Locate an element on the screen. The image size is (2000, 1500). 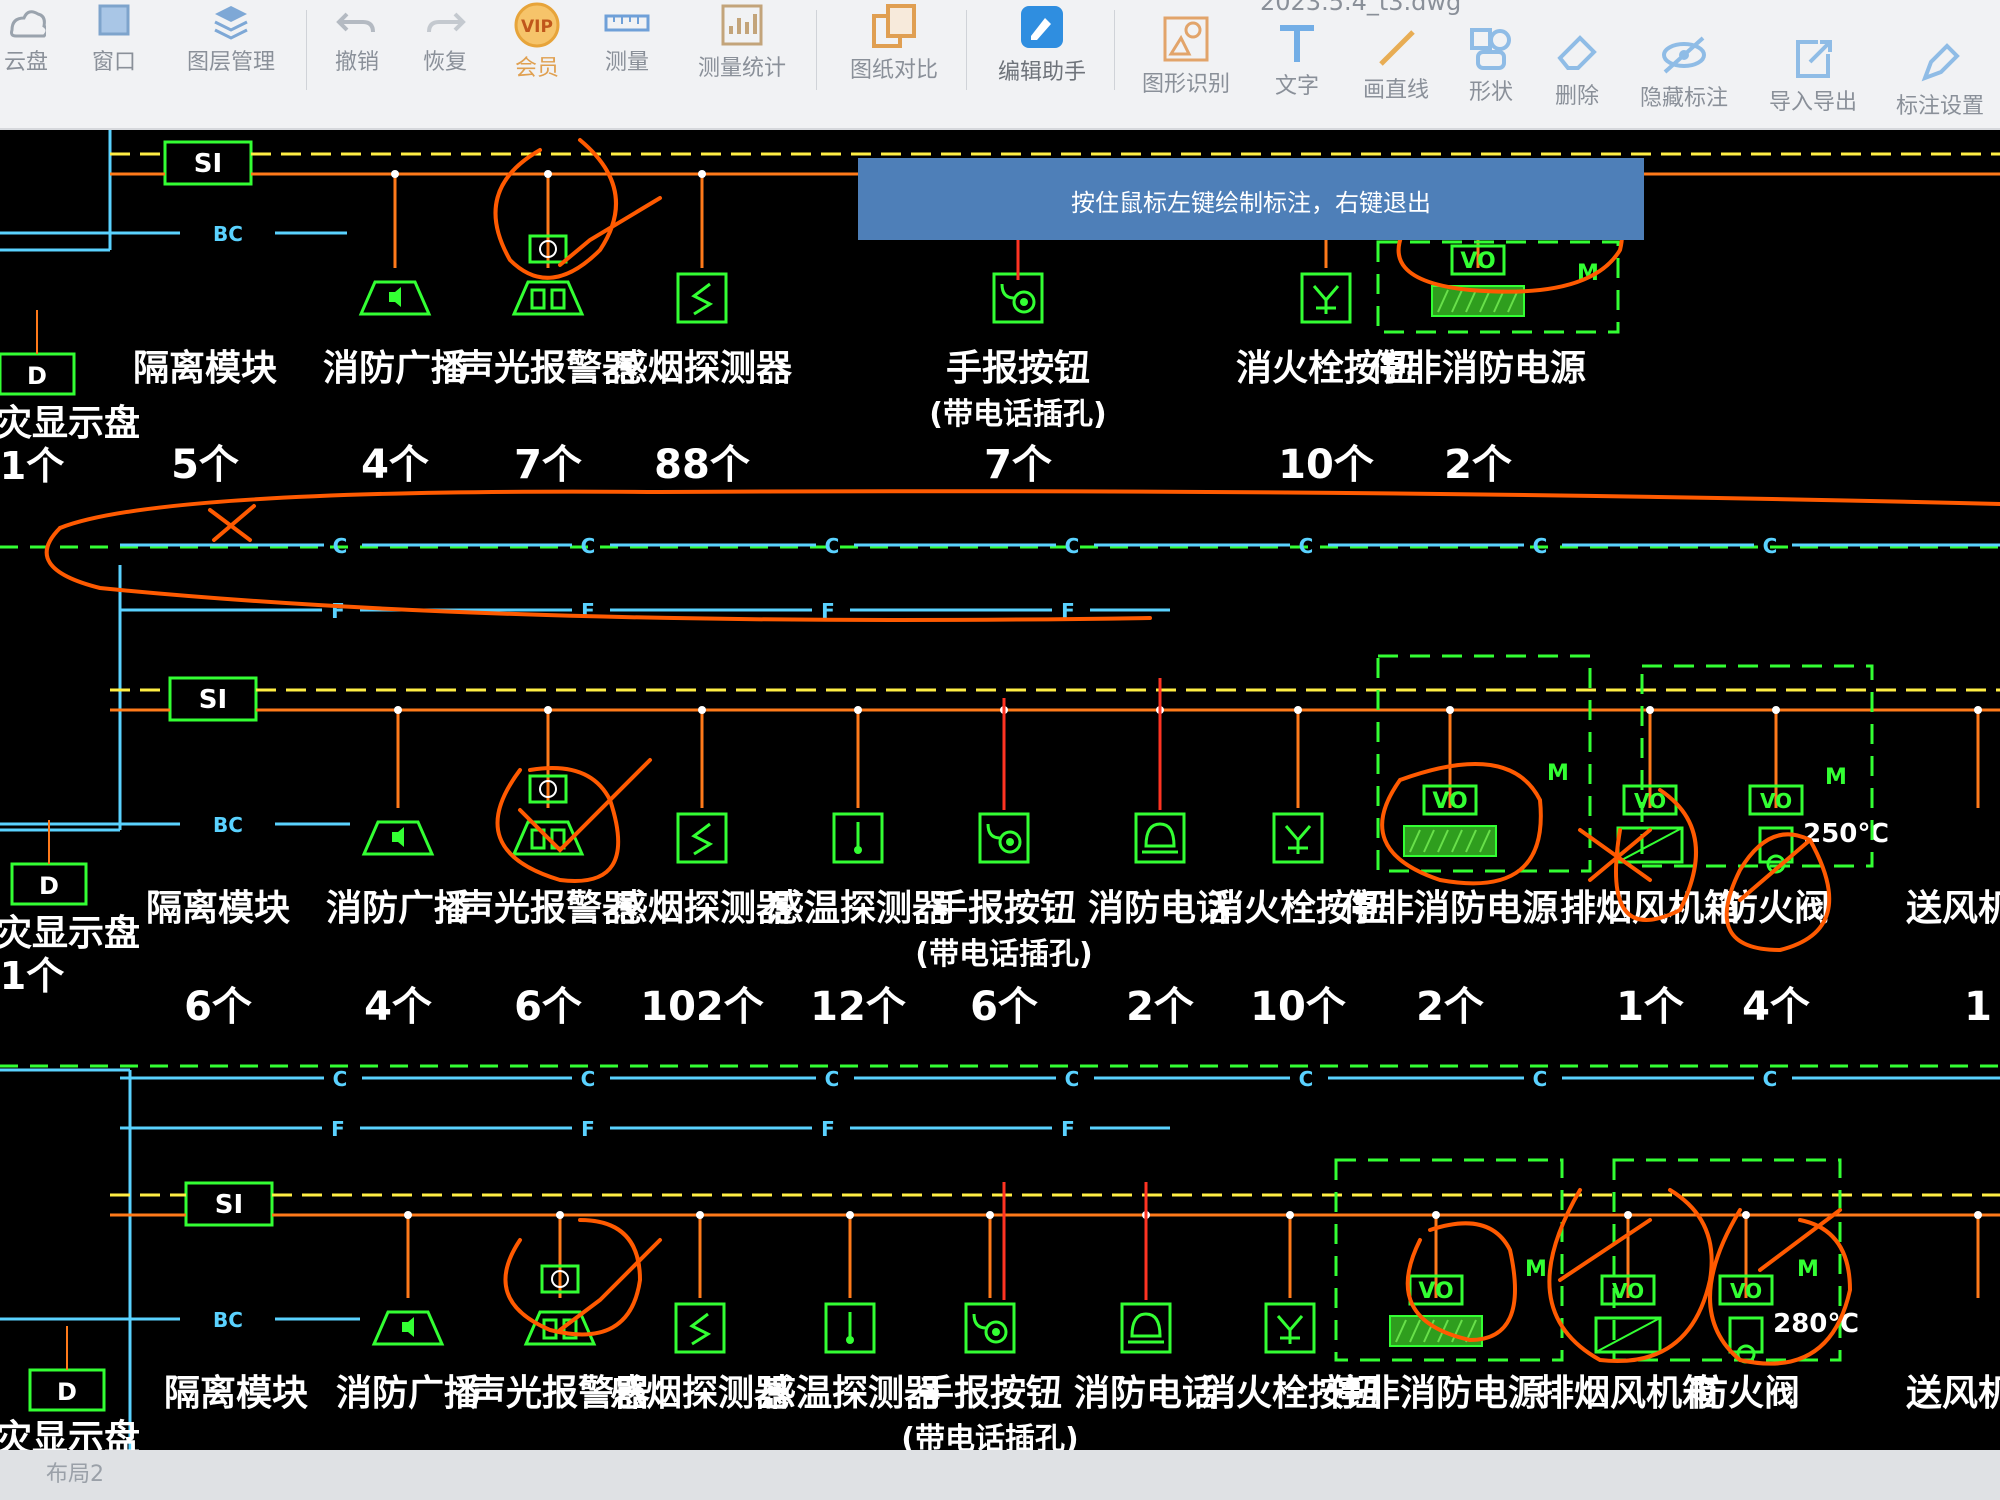
annotation-settings-icon is located at coordinates (1940, 62).